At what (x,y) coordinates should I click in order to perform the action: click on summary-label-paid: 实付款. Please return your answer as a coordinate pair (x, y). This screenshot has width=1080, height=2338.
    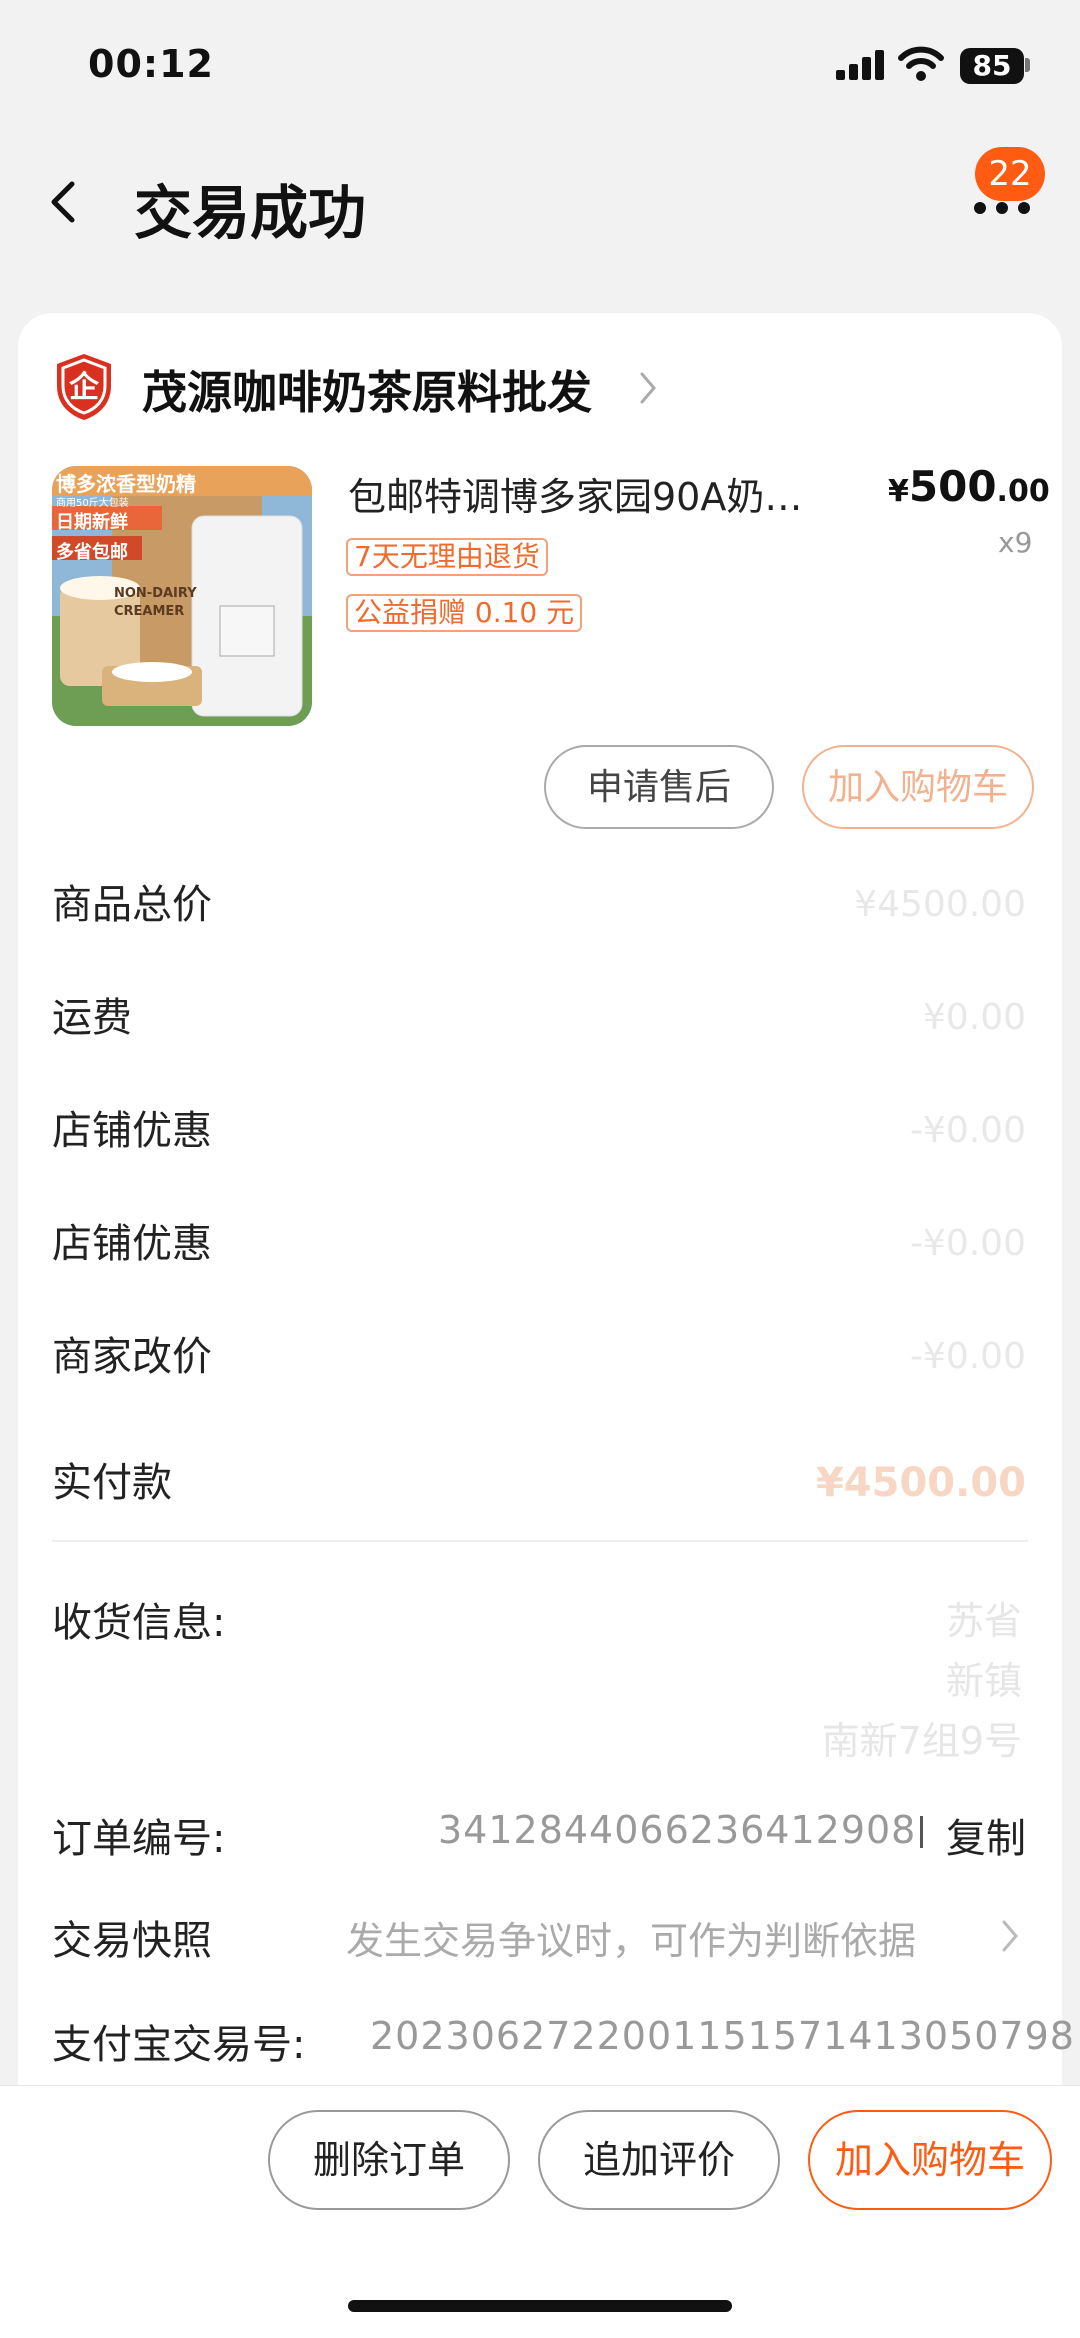
    Looking at the image, I should click on (112, 1483).